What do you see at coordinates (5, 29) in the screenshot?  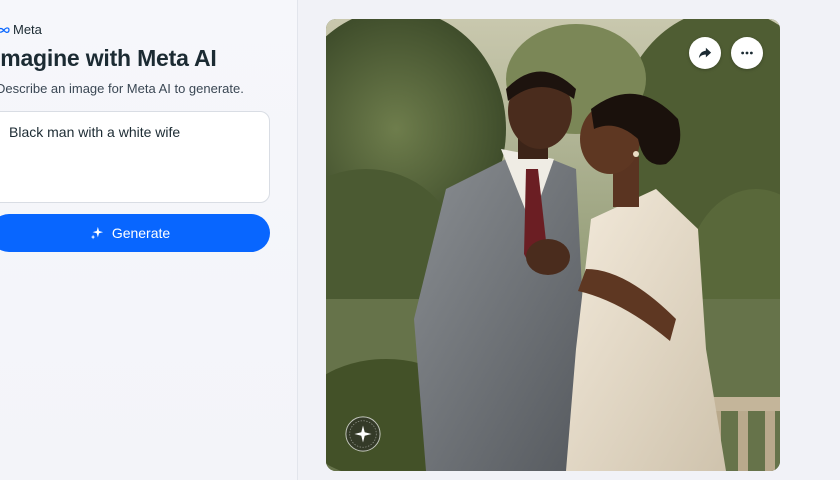 I see `meta-infinity-icon` at bounding box center [5, 29].